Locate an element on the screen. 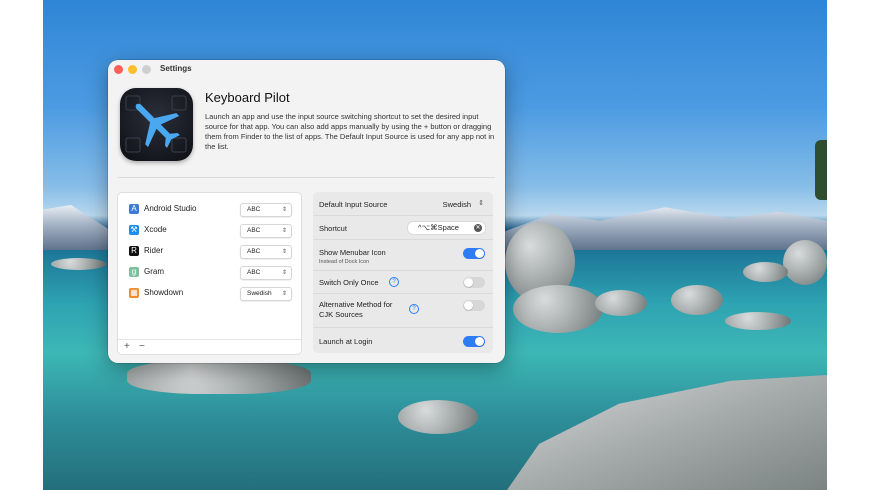 This screenshot has height=490, width=870. rock-foreground is located at coordinates (667, 432).